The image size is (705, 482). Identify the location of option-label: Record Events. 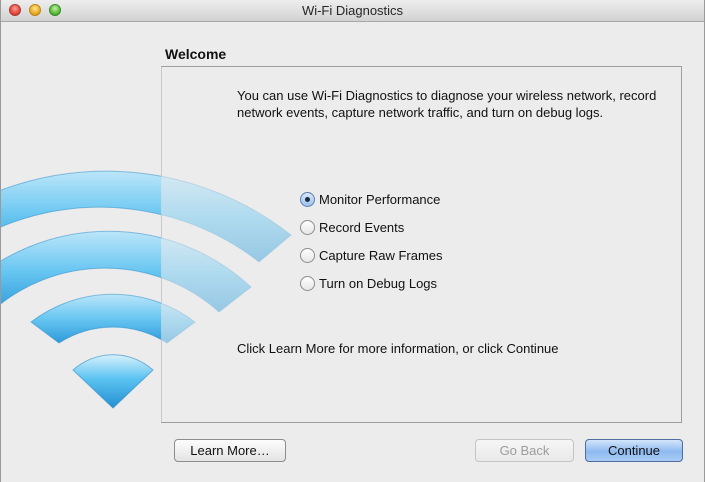
(361, 227).